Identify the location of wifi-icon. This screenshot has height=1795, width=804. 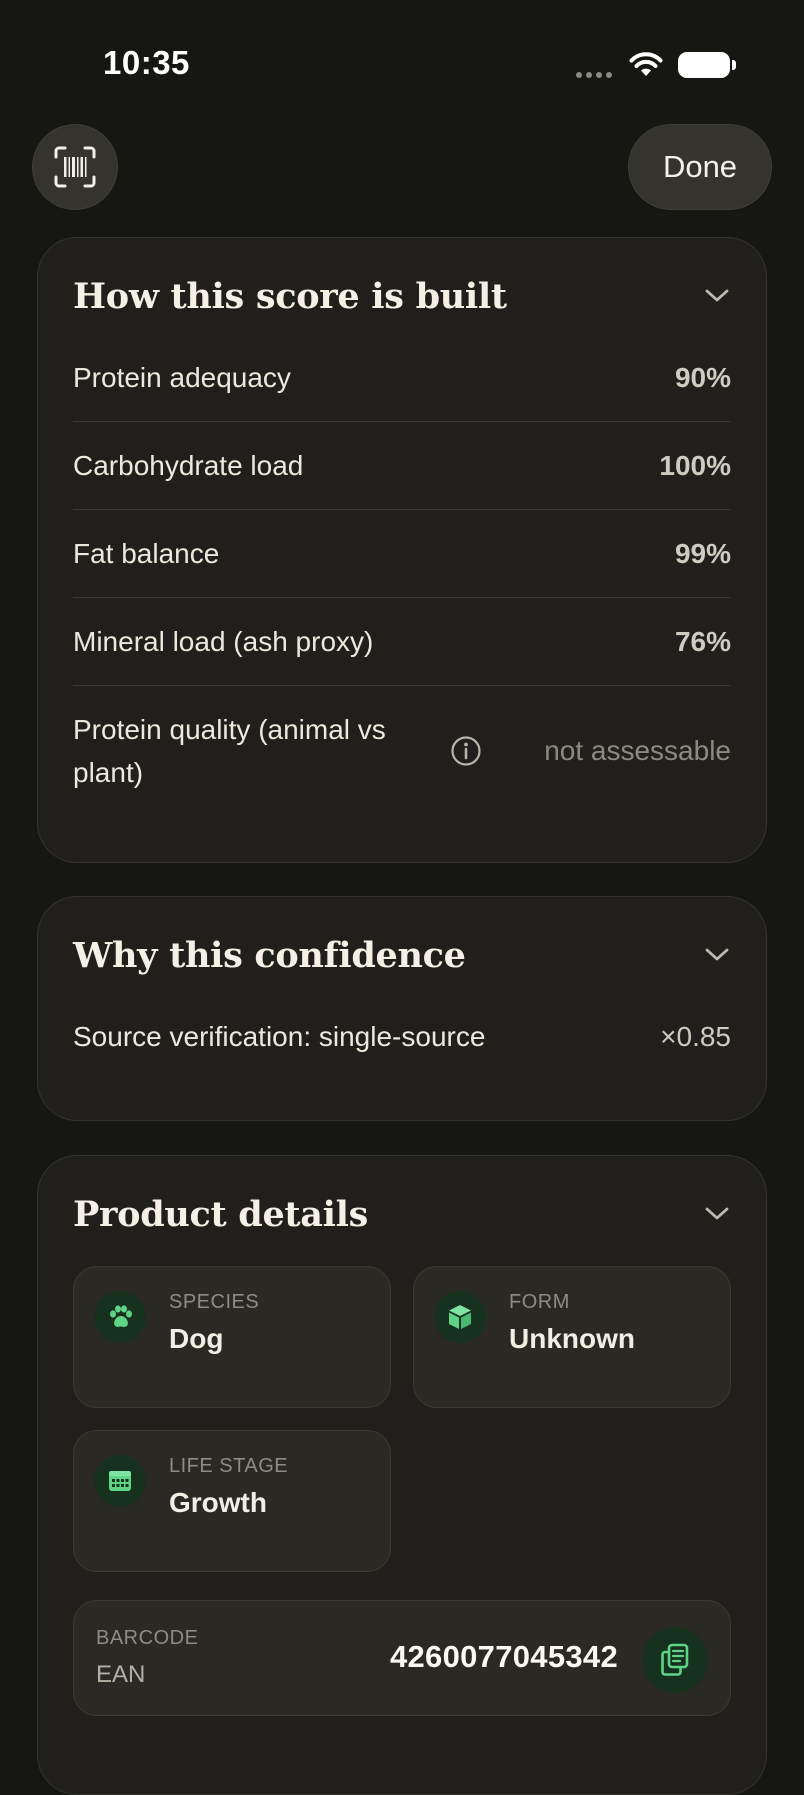
(646, 64).